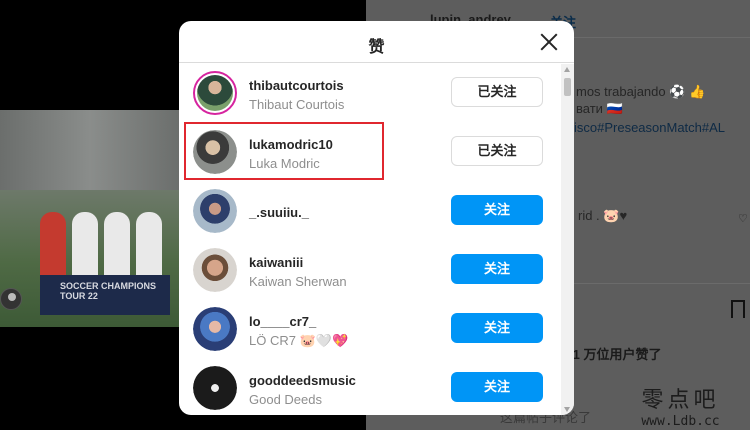 The height and width of the screenshot is (430, 750). I want to click on watermark: 零点吧 www.Ldb.cc, so click(680, 409).